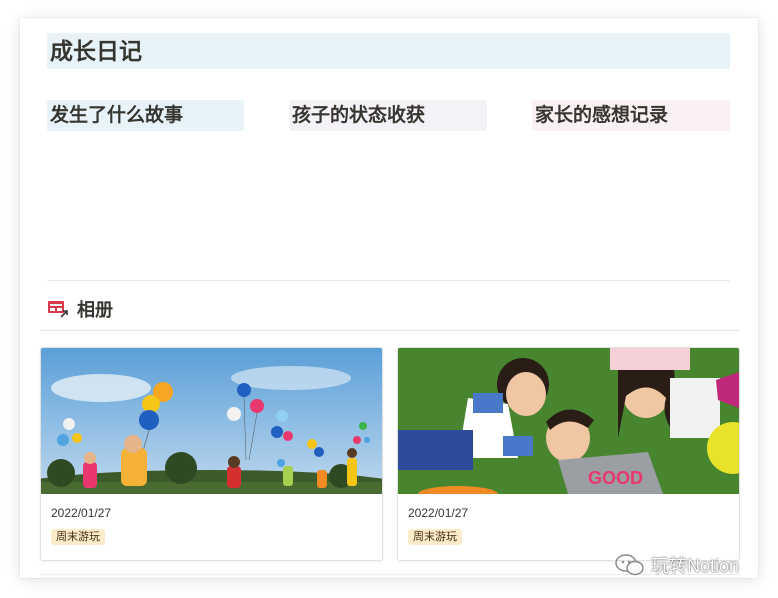  Describe the element at coordinates (359, 115) in the screenshot. I see `column-heading-text: 孩子的状态收获` at that location.